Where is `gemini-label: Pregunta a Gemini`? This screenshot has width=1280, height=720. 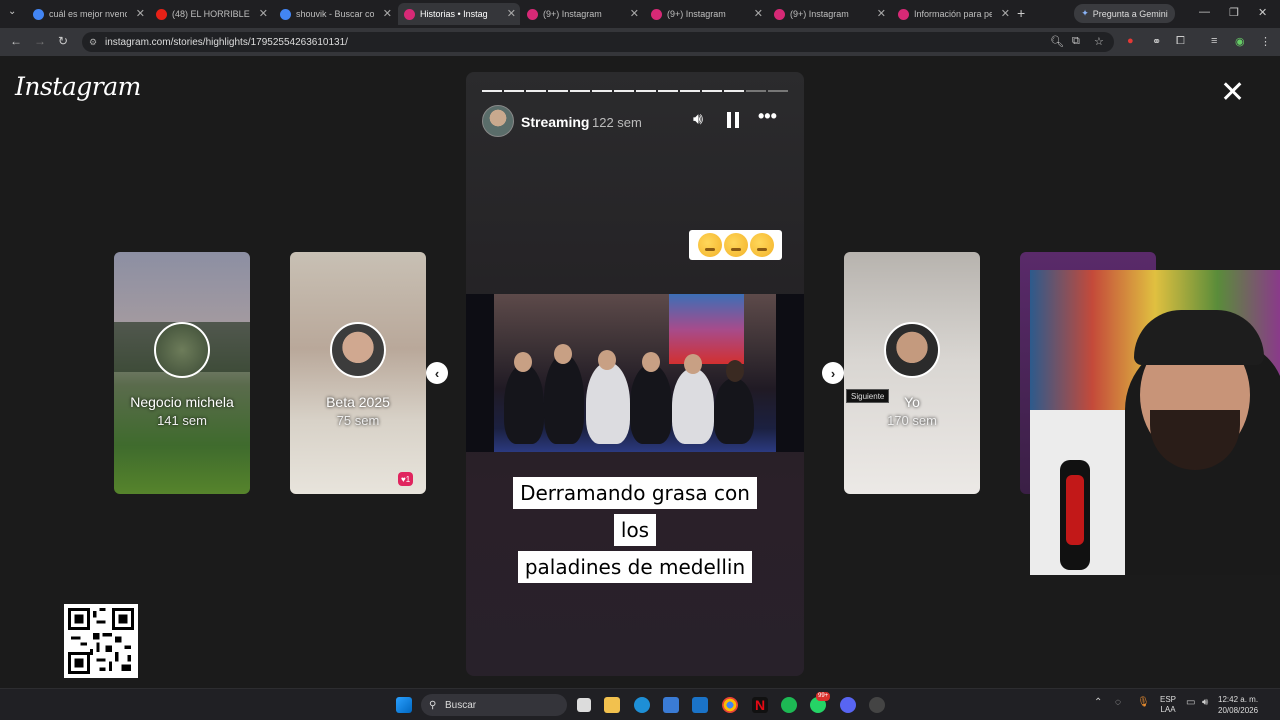 gemini-label: Pregunta a Gemini is located at coordinates (1130, 13).